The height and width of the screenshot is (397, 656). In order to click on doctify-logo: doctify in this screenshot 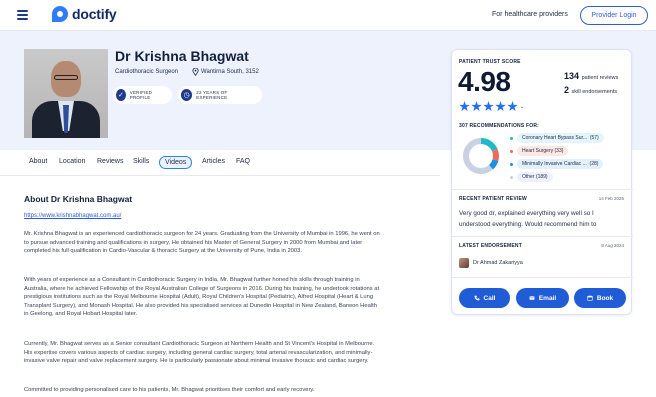, I will do `click(84, 14)`.